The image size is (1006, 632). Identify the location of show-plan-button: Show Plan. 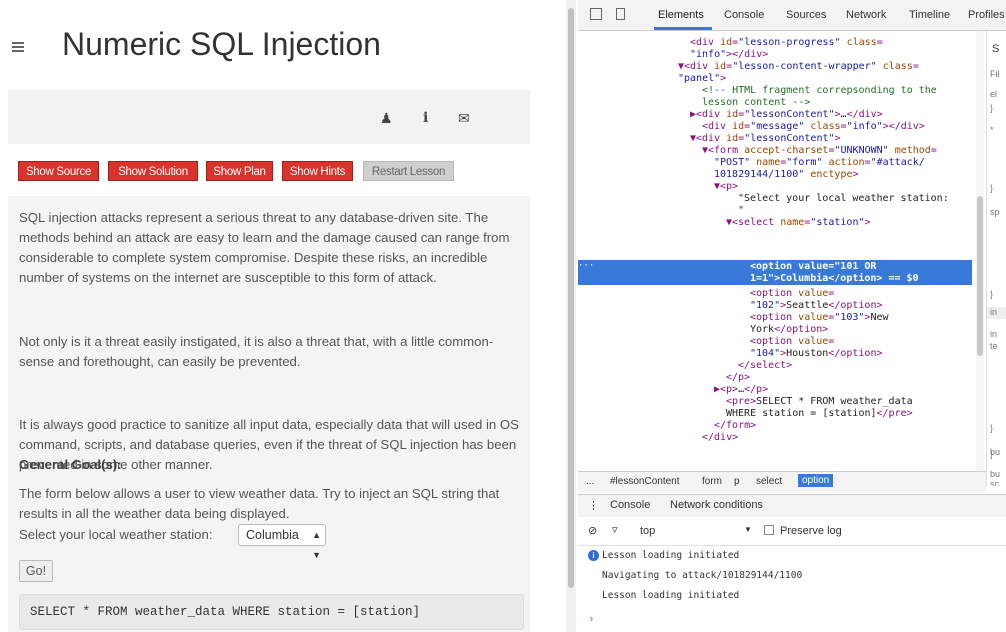
(239, 171).